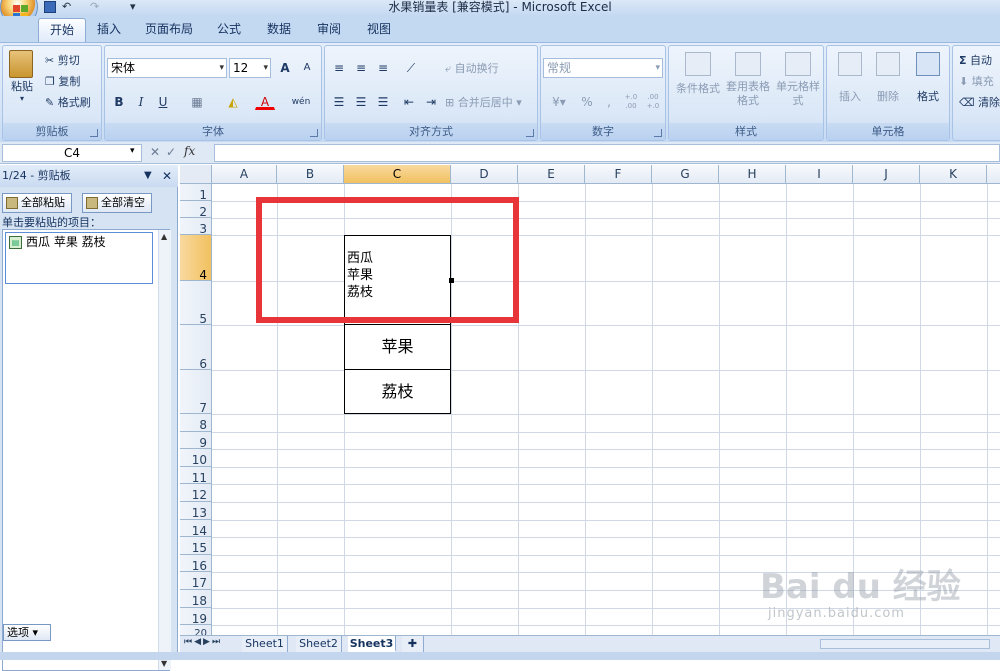  What do you see at coordinates (22, 76) in the screenshot?
I see `paste-button: 粘贴 ▾` at bounding box center [22, 76].